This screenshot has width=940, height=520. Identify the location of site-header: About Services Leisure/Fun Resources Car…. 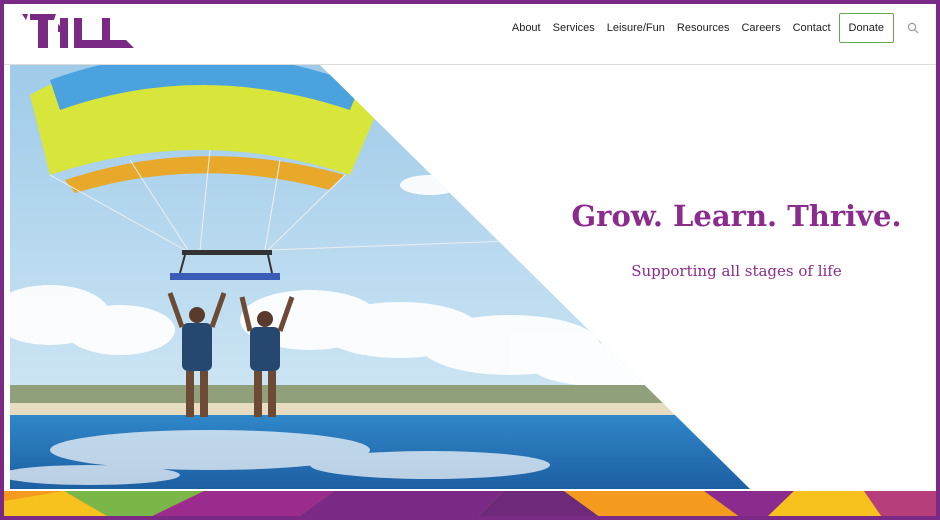
(470, 34).